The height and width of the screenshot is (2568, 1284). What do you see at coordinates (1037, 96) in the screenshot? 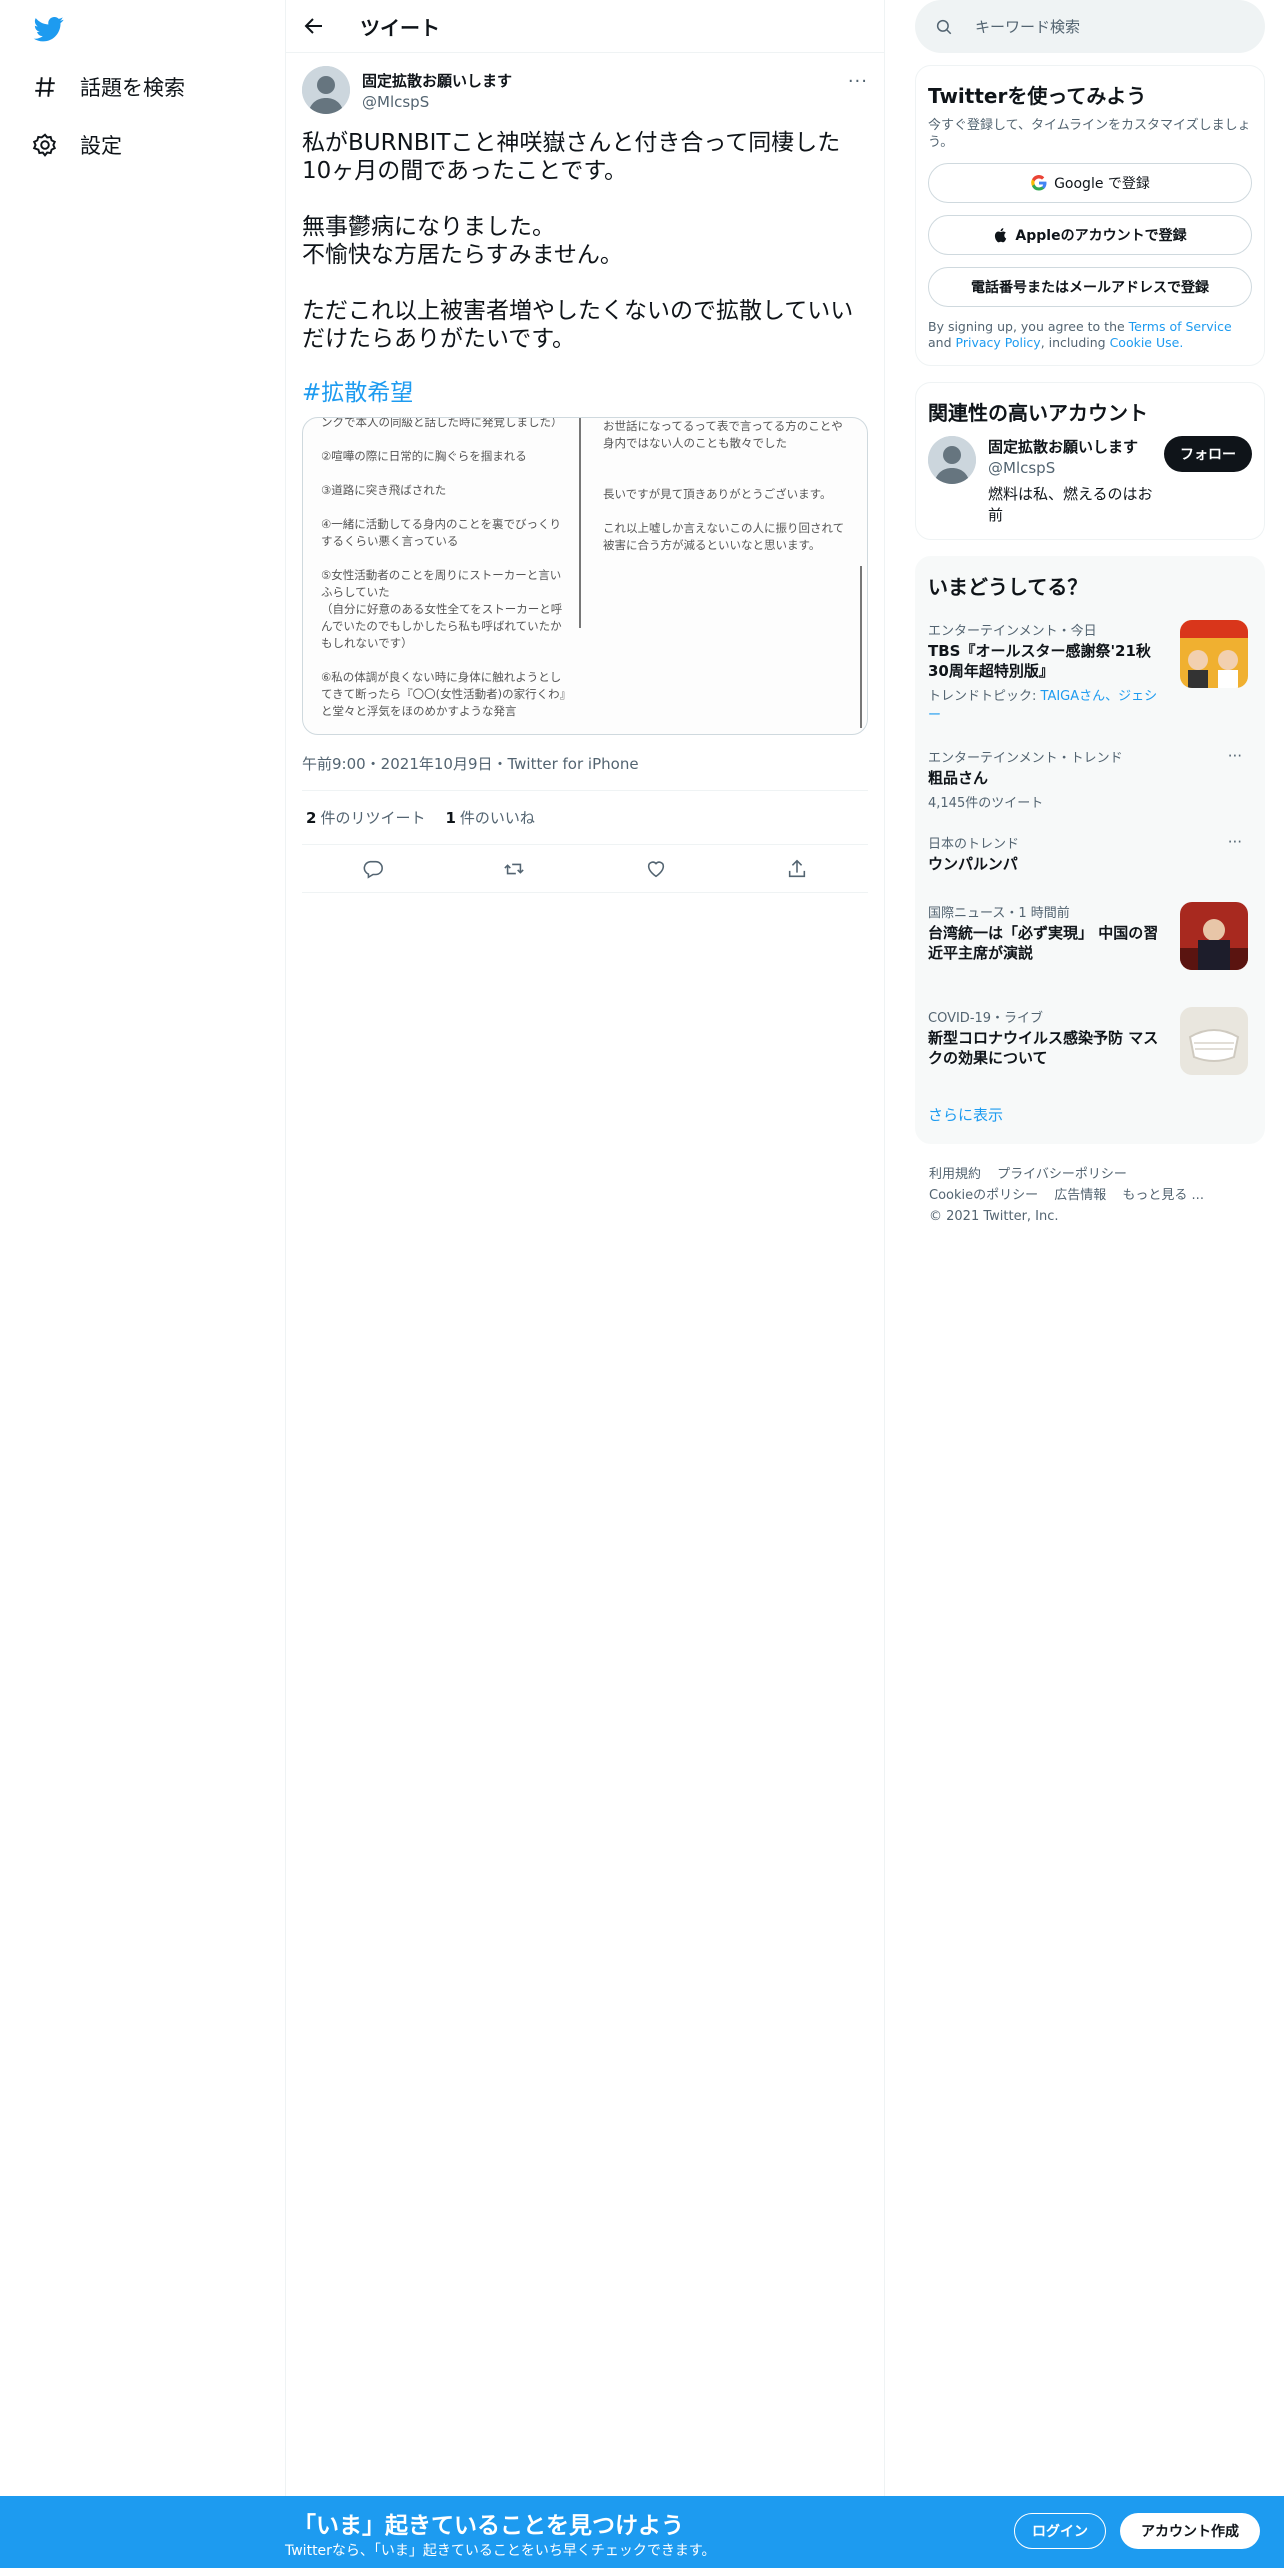
I see `signup-title: Twitterを使ってみよう` at bounding box center [1037, 96].